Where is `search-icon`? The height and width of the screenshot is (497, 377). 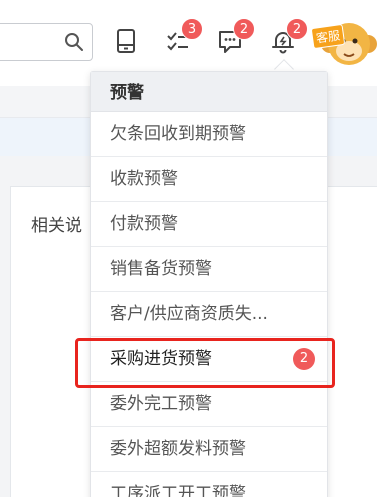 search-icon is located at coordinates (74, 42).